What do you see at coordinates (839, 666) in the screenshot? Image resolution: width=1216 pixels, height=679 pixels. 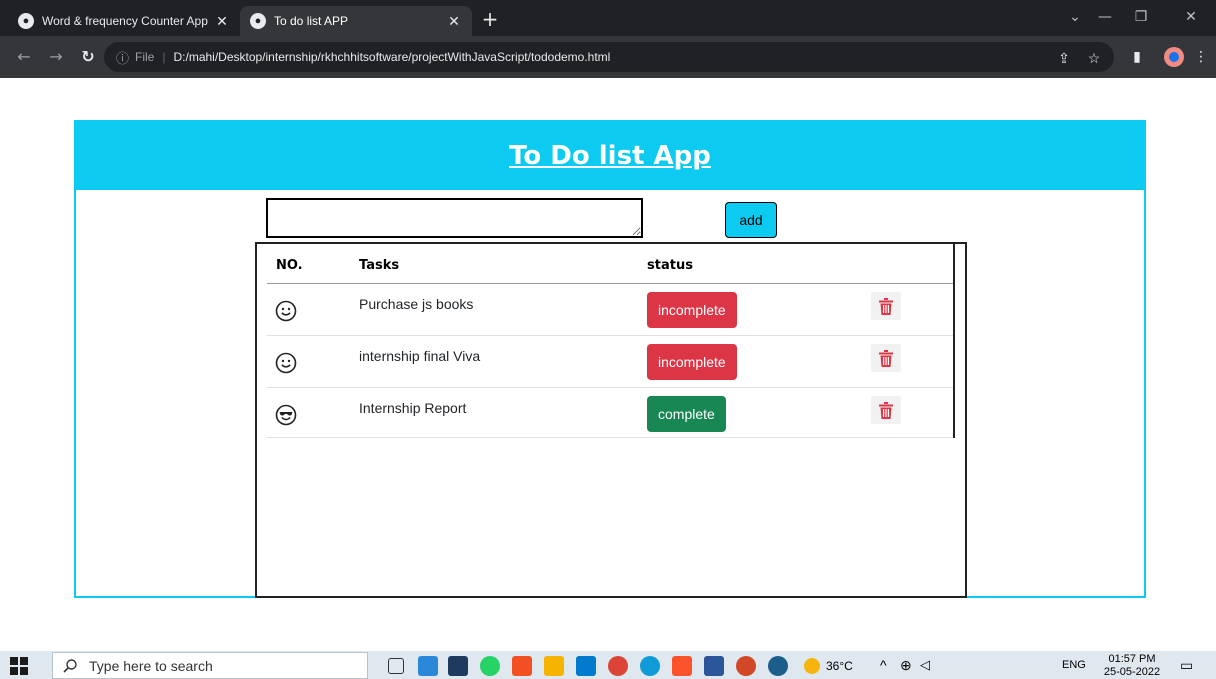 I see `weather-temp: 36°C` at bounding box center [839, 666].